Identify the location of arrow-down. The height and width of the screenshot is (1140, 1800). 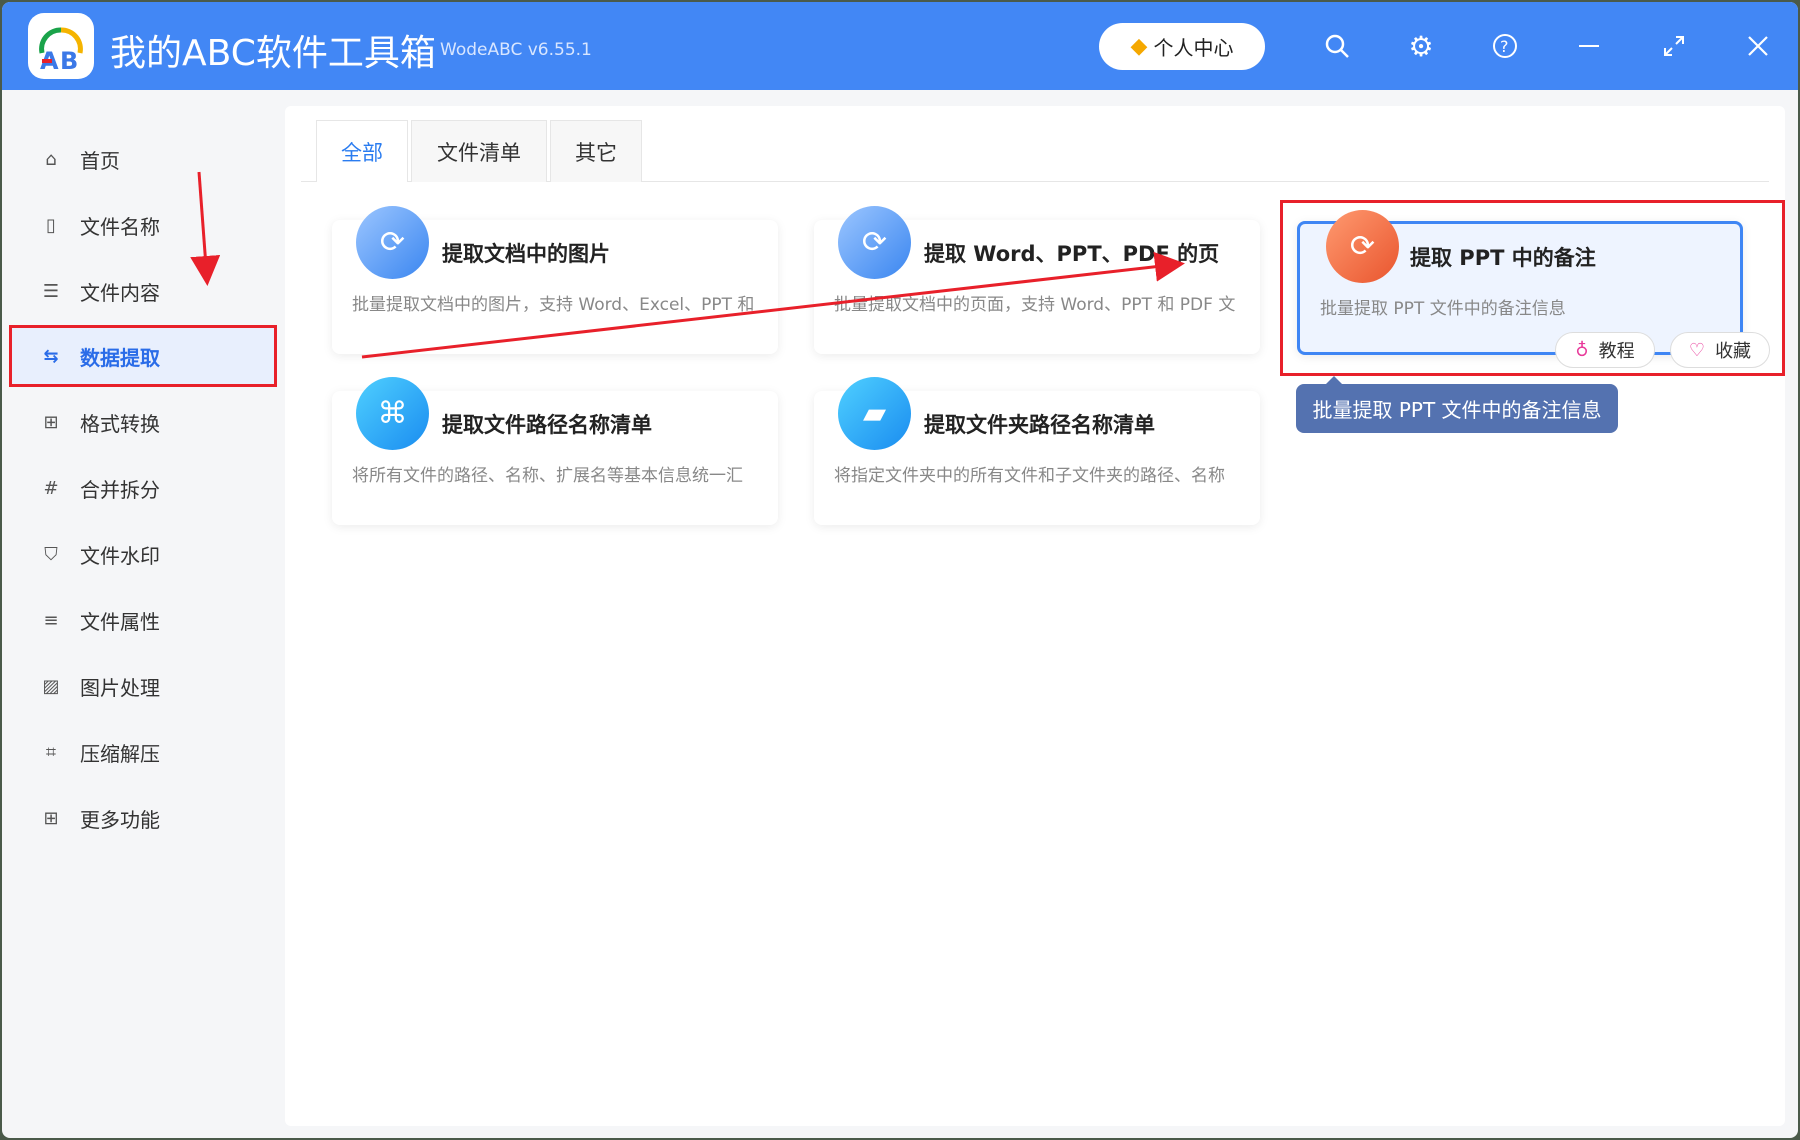
(205, 228).